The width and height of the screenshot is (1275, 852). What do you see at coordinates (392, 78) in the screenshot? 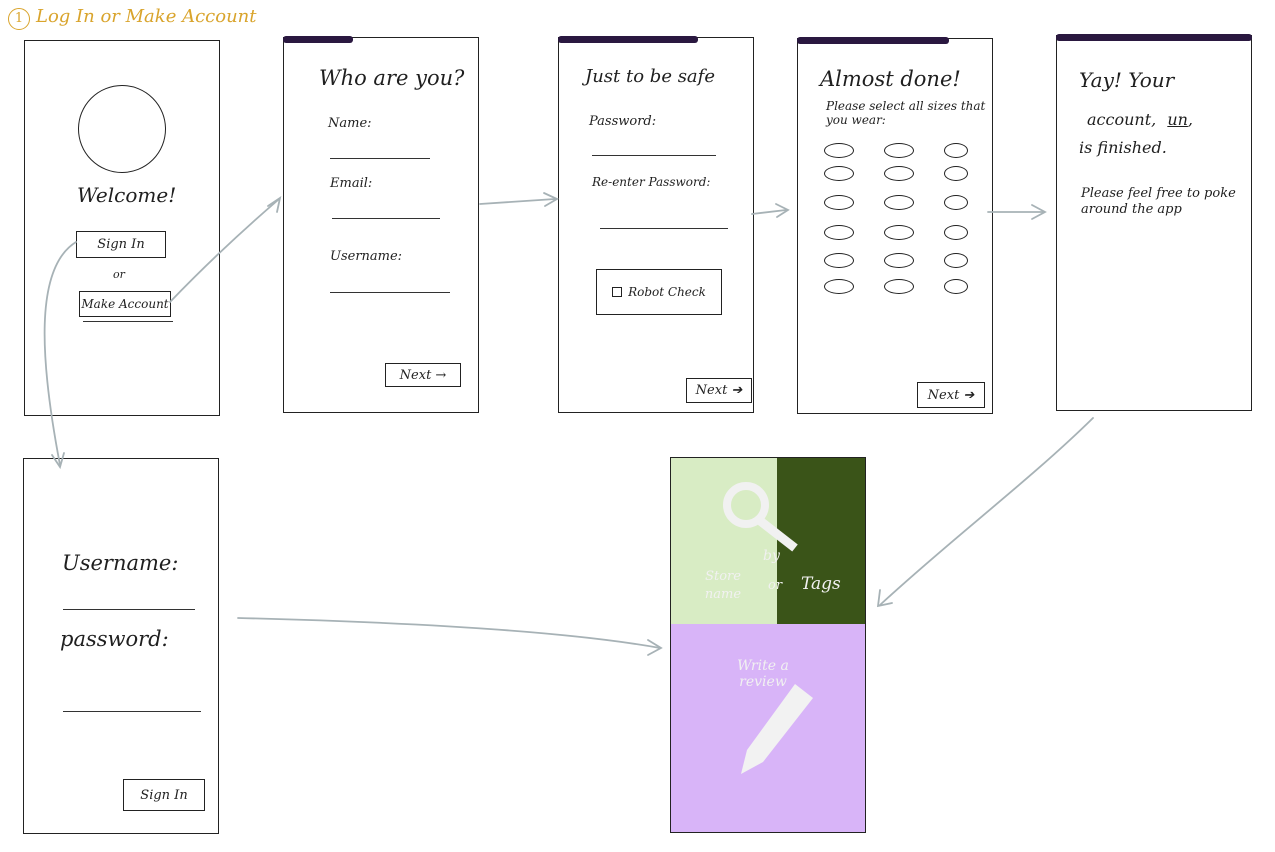
I see `who-heading: Who are you?` at bounding box center [392, 78].